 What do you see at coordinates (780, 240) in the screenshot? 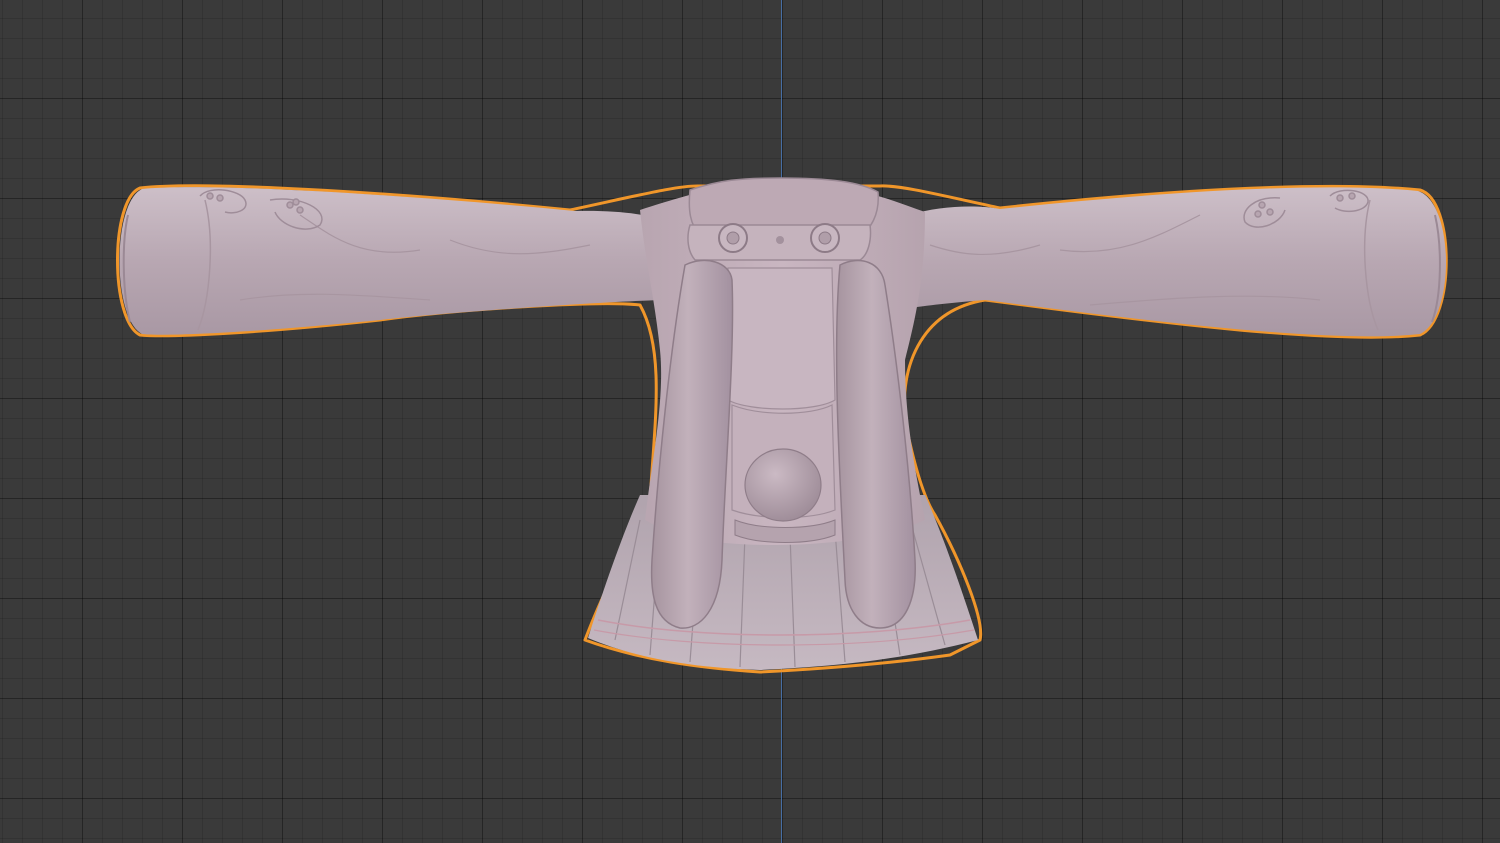
I see `collar-center-stud` at bounding box center [780, 240].